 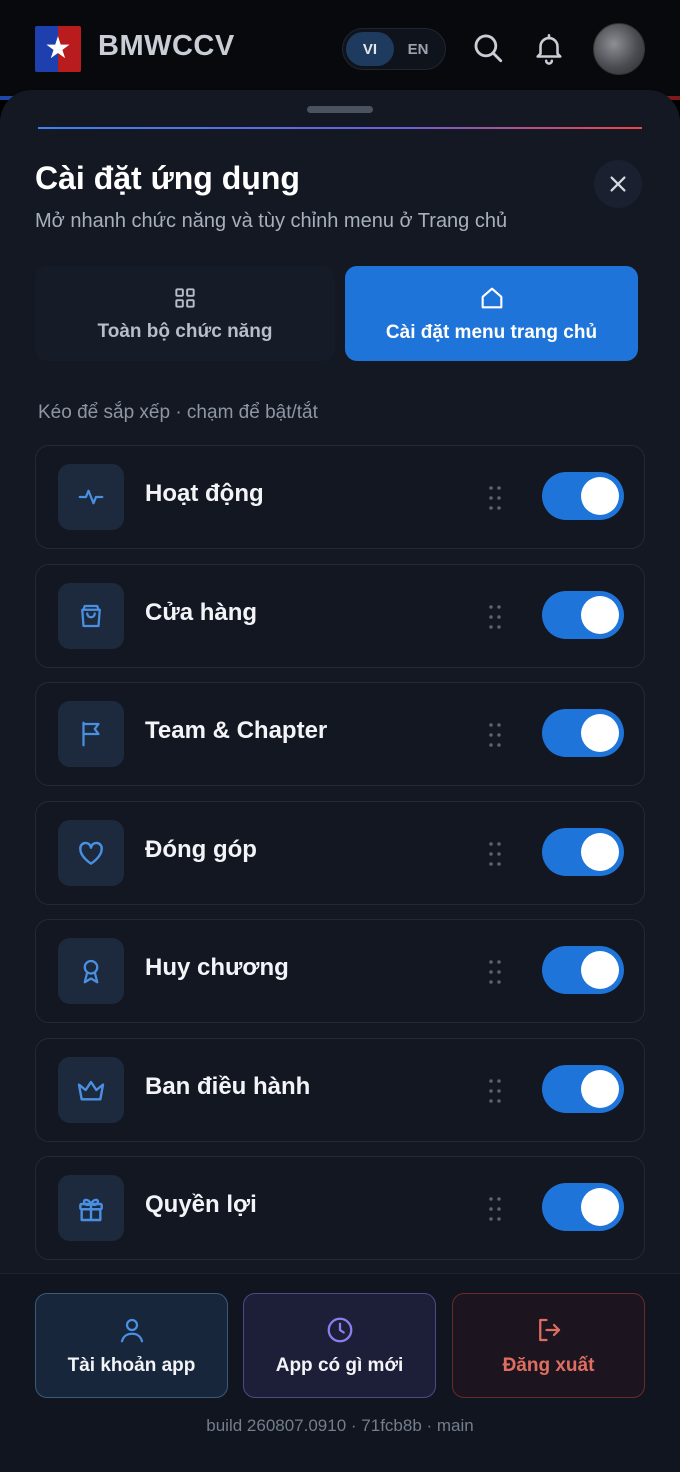 I want to click on close-icon, so click(x=618, y=184).